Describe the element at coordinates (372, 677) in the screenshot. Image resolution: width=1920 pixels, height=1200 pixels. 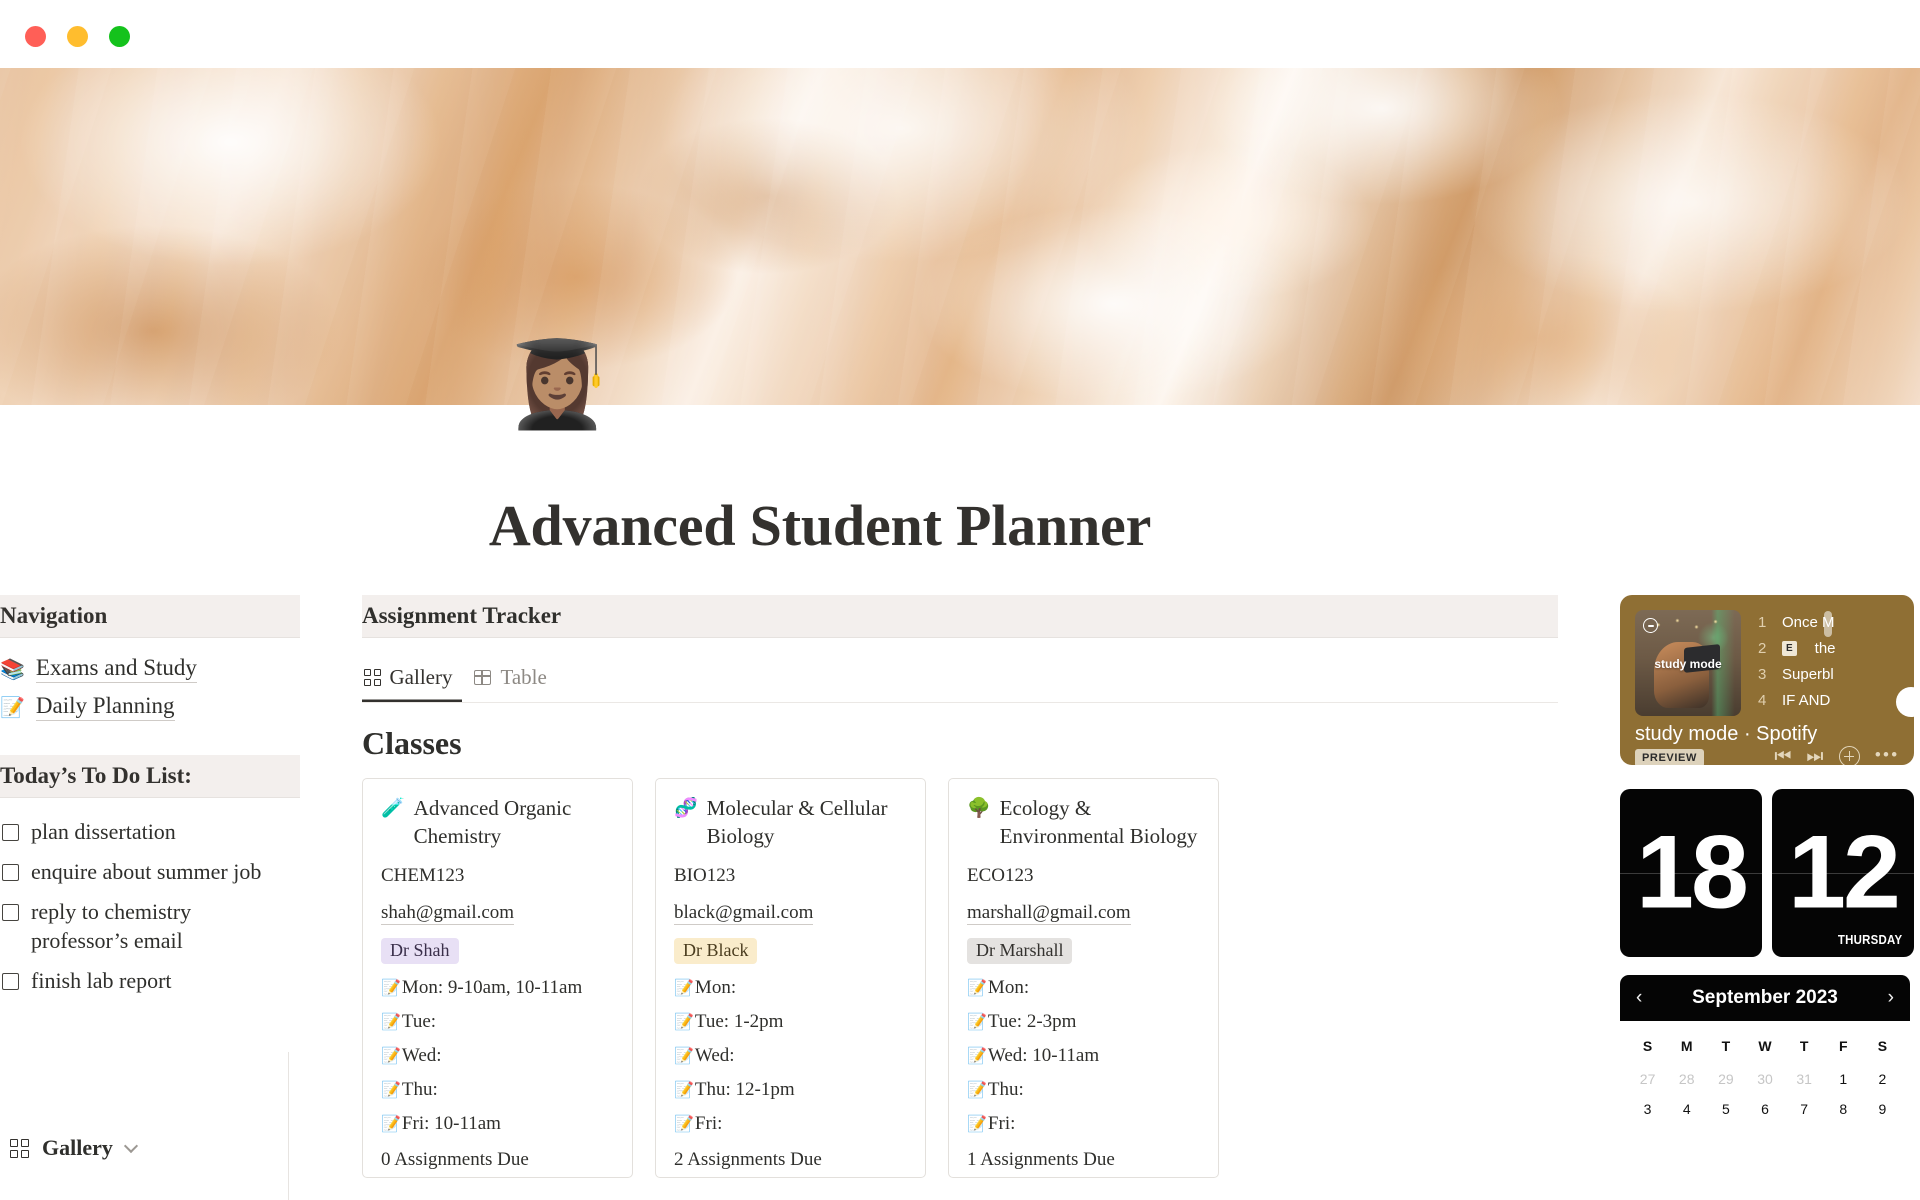
I see `grid-icon` at that location.